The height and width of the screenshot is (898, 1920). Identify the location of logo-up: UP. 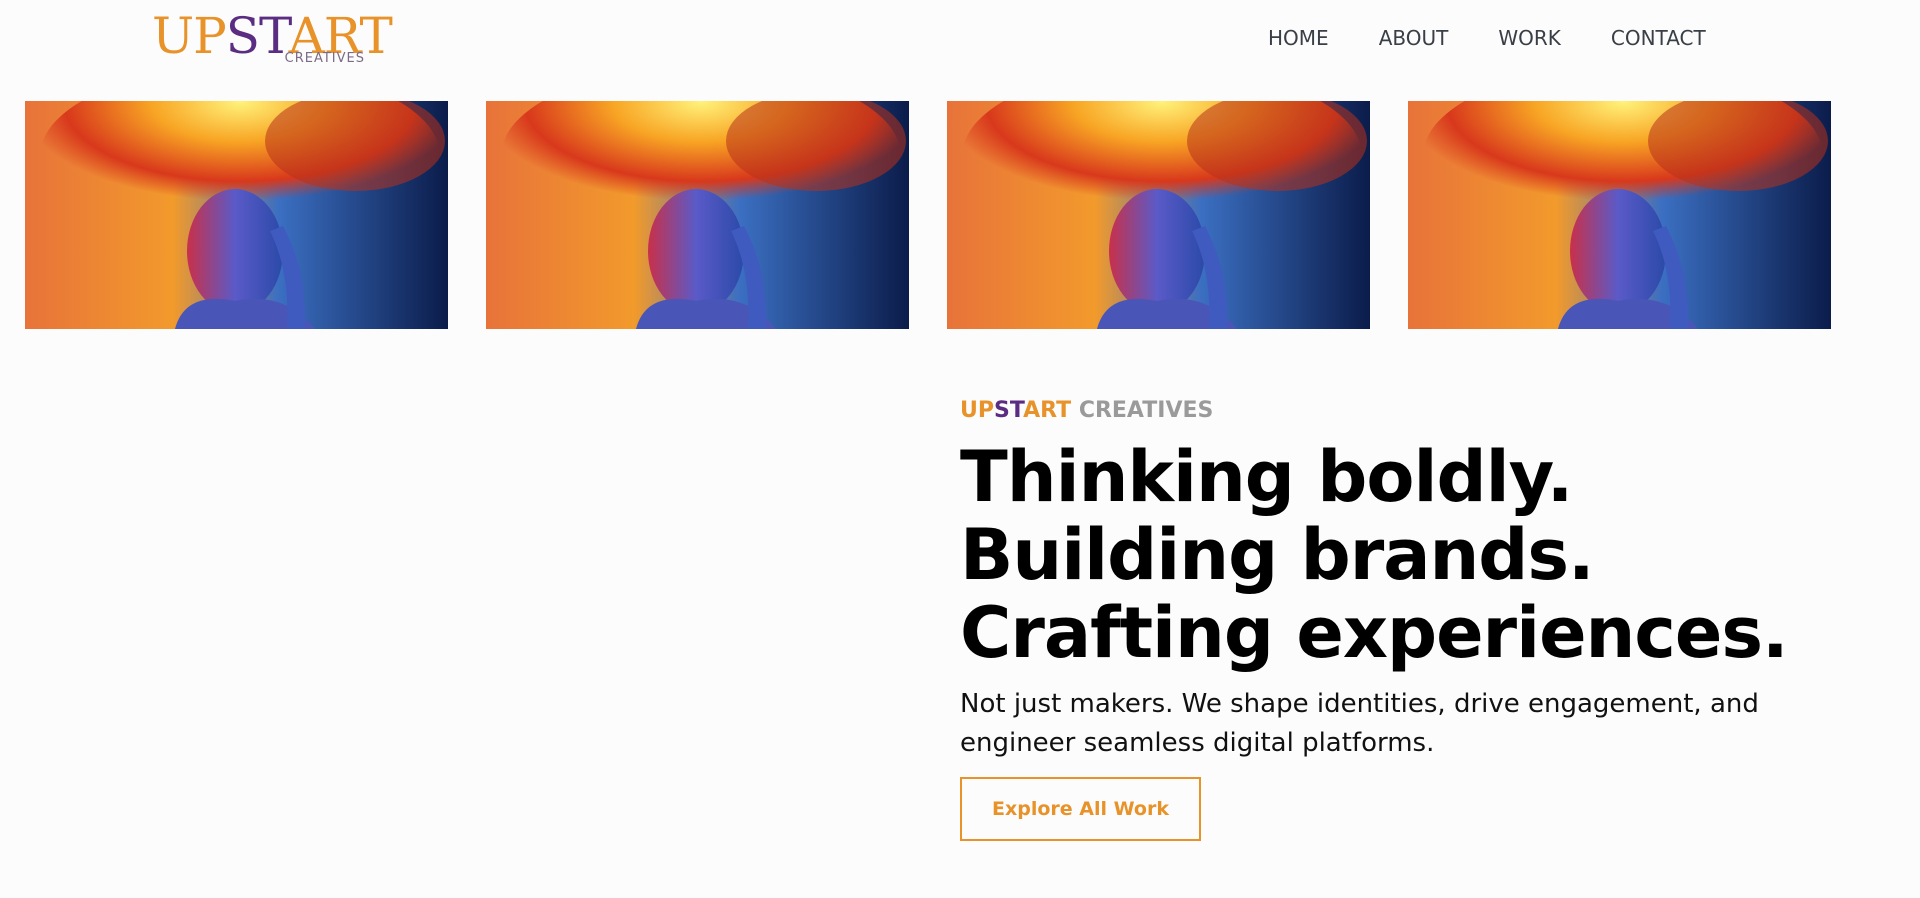
(189, 36).